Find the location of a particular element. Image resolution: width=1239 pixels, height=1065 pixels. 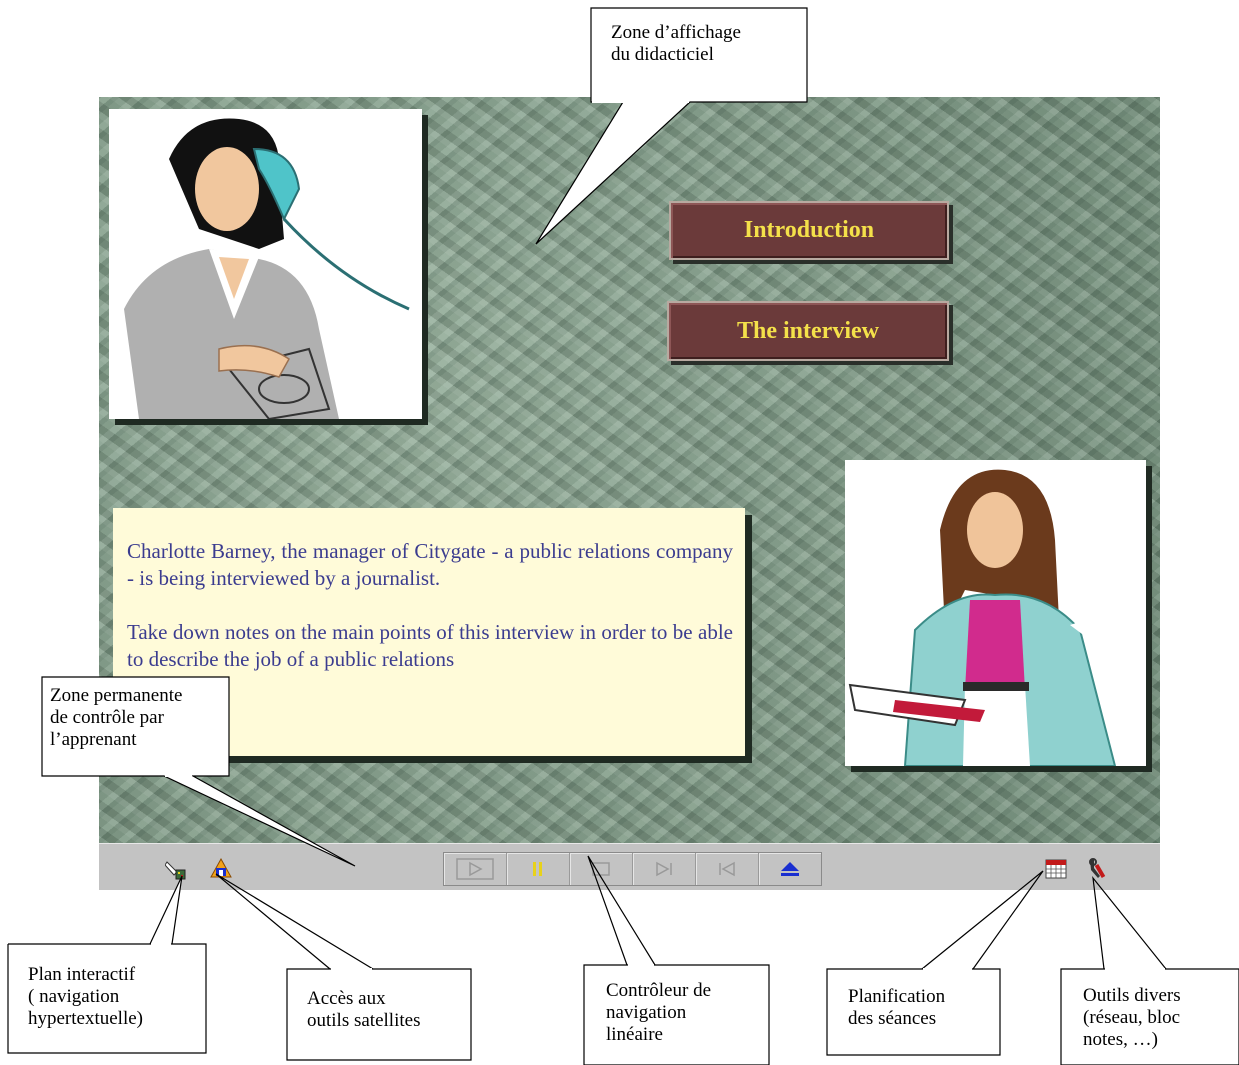

callout-line: linéaire is located at coordinates (634, 1034).